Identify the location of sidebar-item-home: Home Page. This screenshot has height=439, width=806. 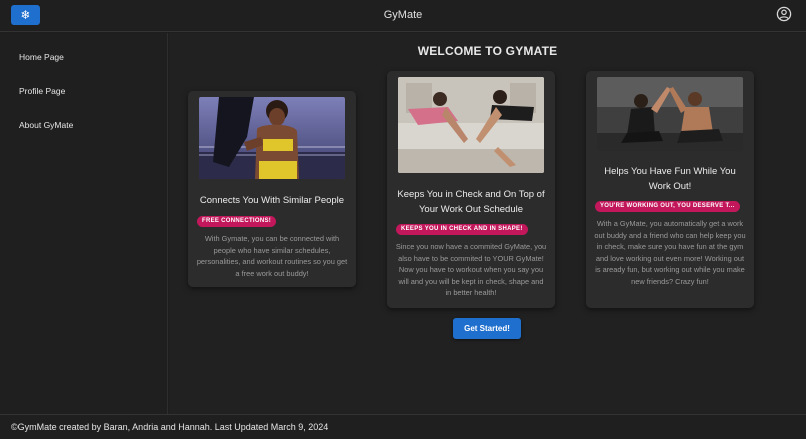
(41, 57).